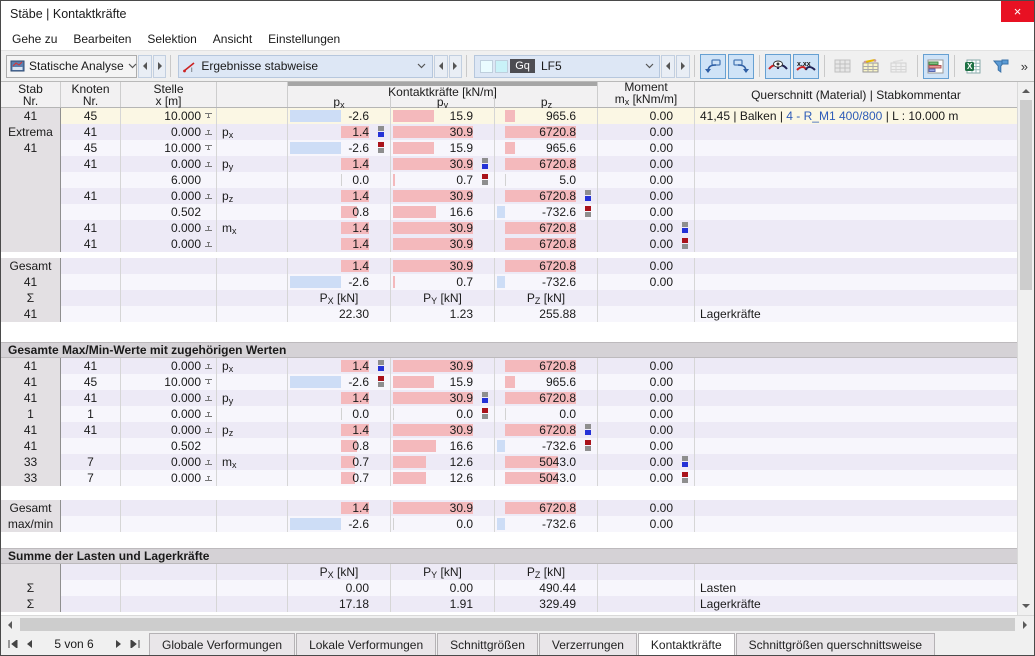 The height and width of the screenshot is (656, 1035). Describe the element at coordinates (252, 462) in the screenshot. I see `cell-component-label: mx` at that location.